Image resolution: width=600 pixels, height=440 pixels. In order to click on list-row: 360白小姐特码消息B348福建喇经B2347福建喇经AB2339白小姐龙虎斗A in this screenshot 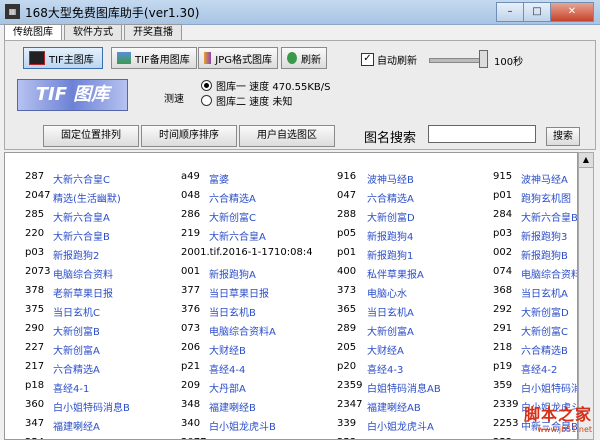, I will do `click(291, 407)`.